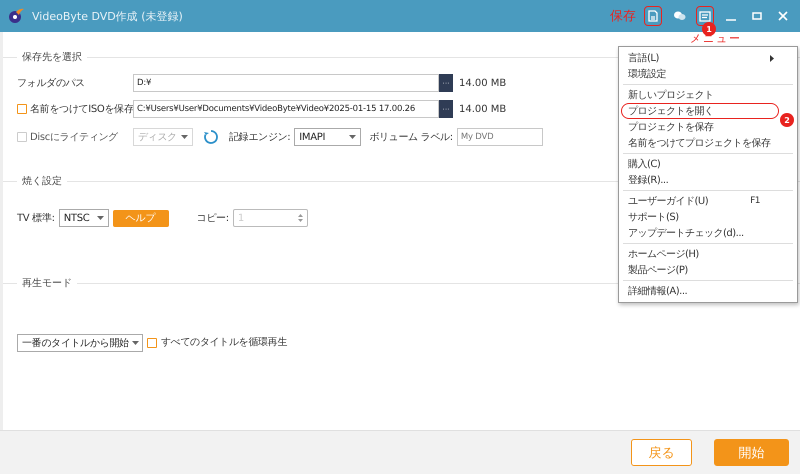  What do you see at coordinates (679, 16) in the screenshot?
I see `chat-icon` at bounding box center [679, 16].